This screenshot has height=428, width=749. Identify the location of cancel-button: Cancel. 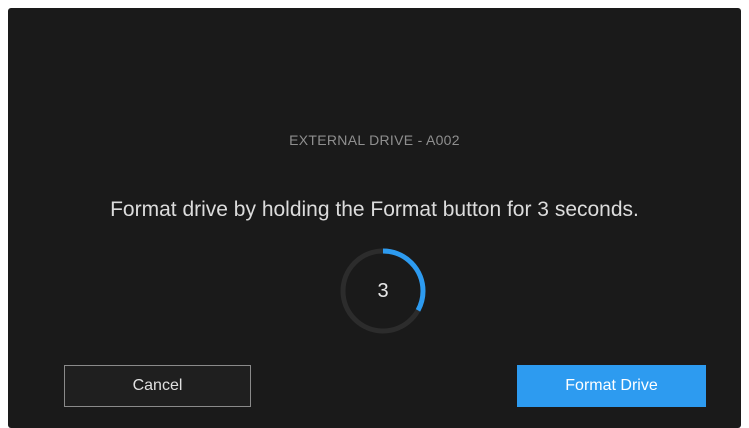
(157, 386).